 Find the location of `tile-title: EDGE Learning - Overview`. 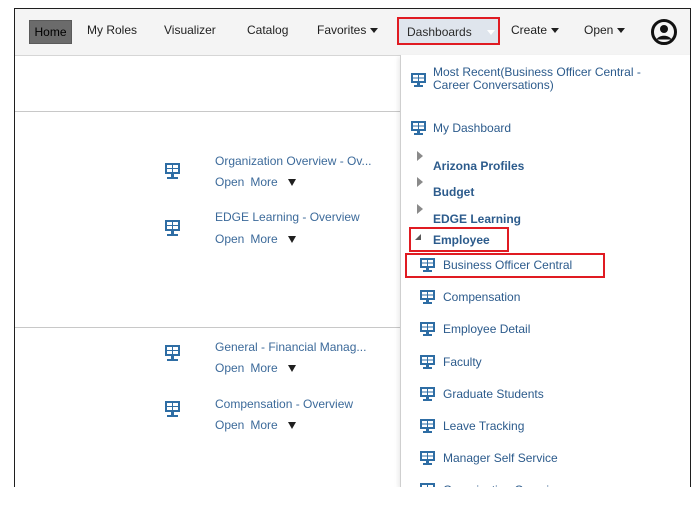

tile-title: EDGE Learning - Overview is located at coordinates (287, 217).